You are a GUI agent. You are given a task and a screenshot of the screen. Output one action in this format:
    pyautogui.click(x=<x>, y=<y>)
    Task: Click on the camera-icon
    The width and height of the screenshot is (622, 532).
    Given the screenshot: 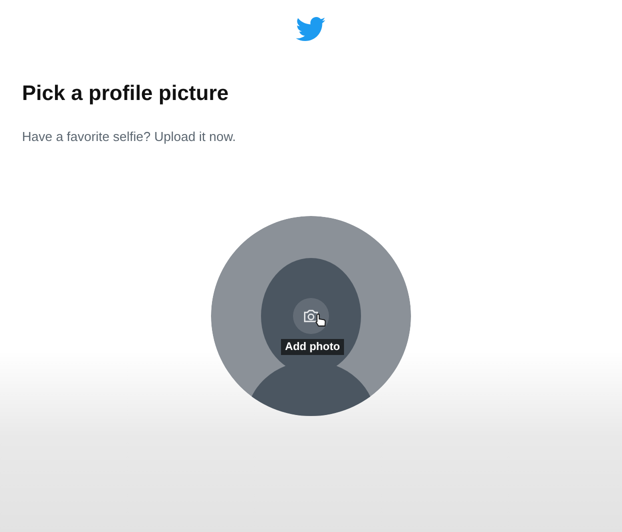 What is the action you would take?
    pyautogui.click(x=311, y=316)
    